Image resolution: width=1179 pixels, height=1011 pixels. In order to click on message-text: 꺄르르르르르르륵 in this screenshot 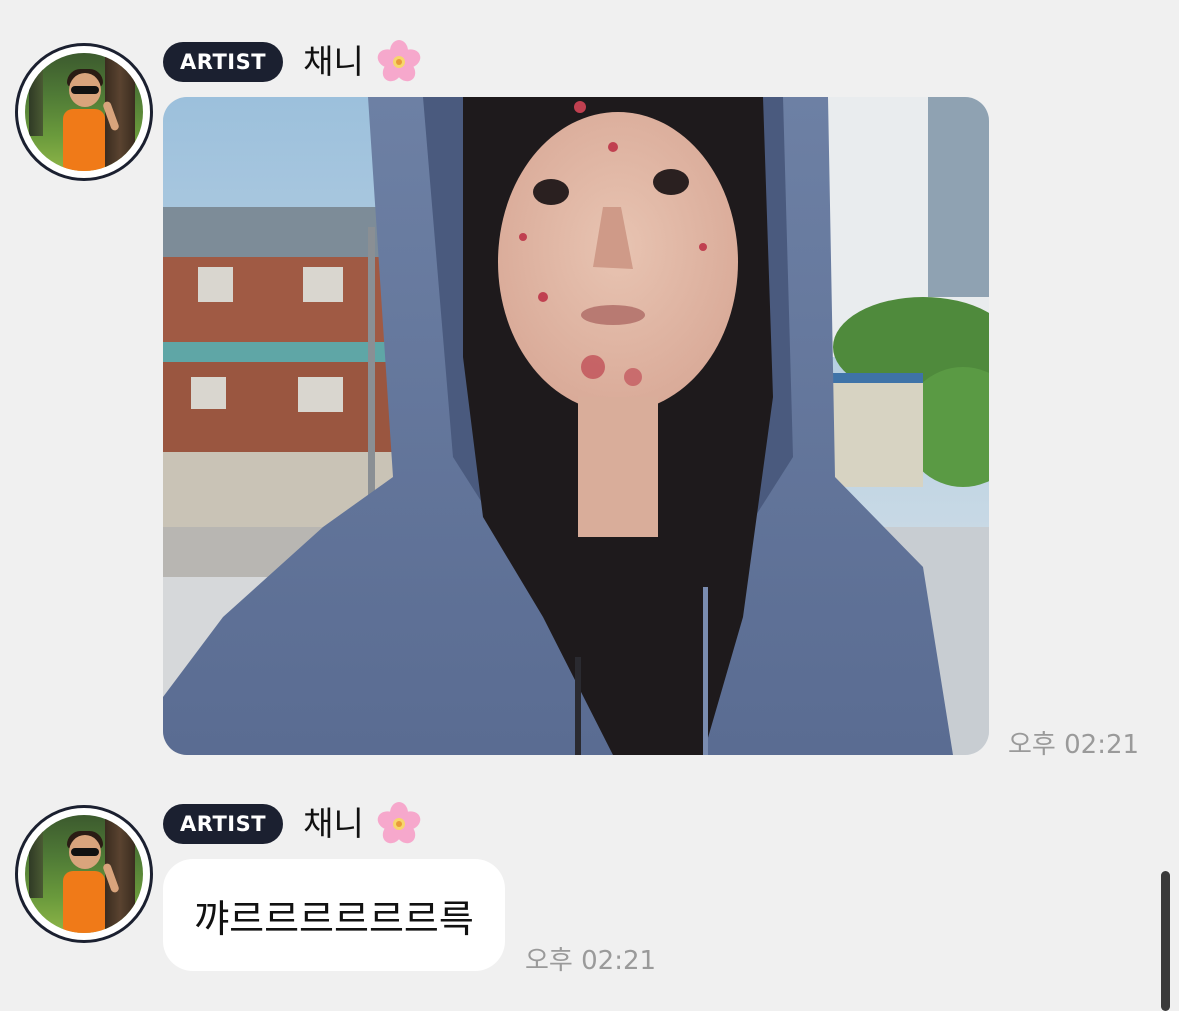, I will do `click(334, 918)`.